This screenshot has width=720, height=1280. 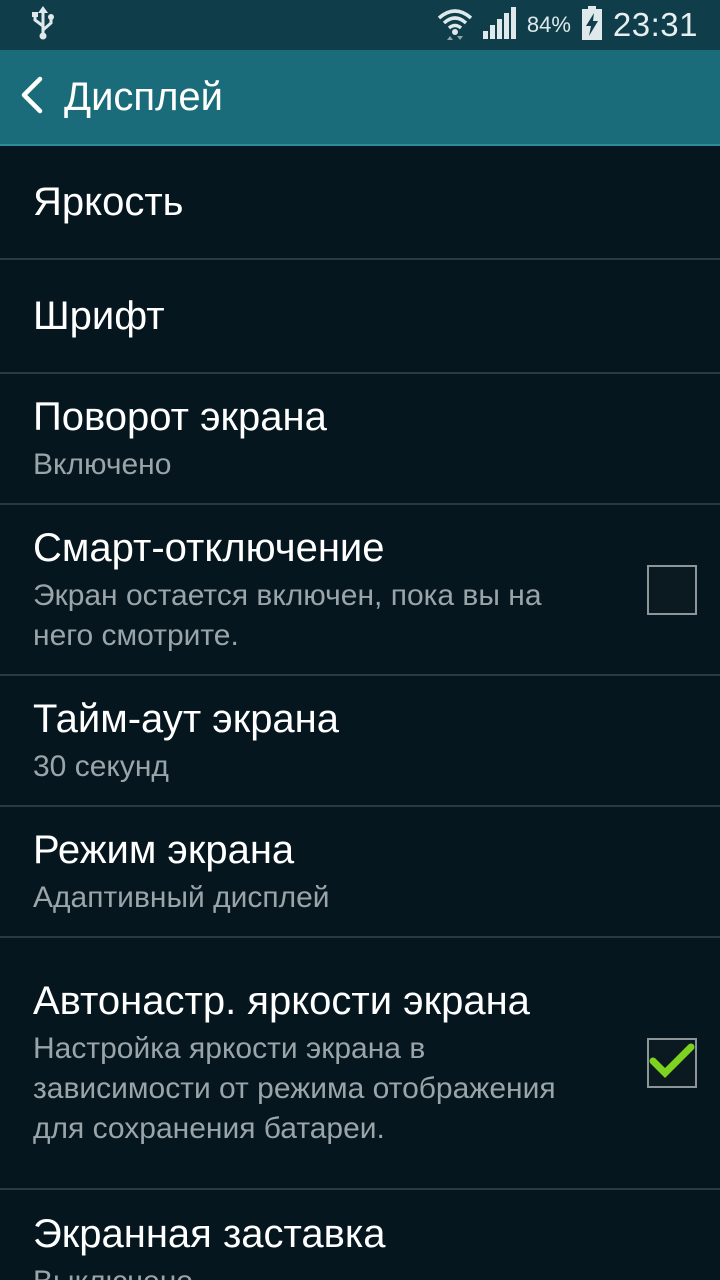 I want to click on setting-subtitle: 30 секунд, so click(x=101, y=766).